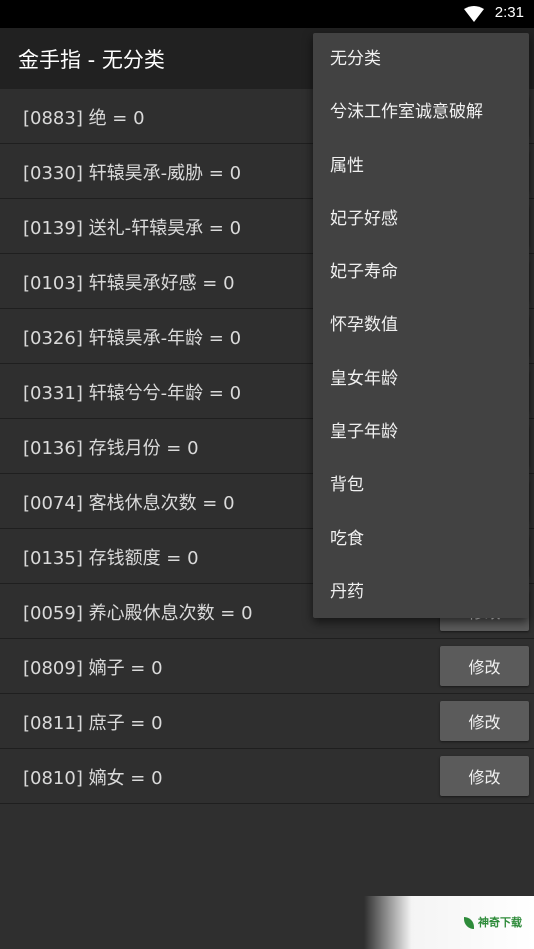 The image size is (534, 949). I want to click on watermark-logo: 神奇下载, so click(493, 922).